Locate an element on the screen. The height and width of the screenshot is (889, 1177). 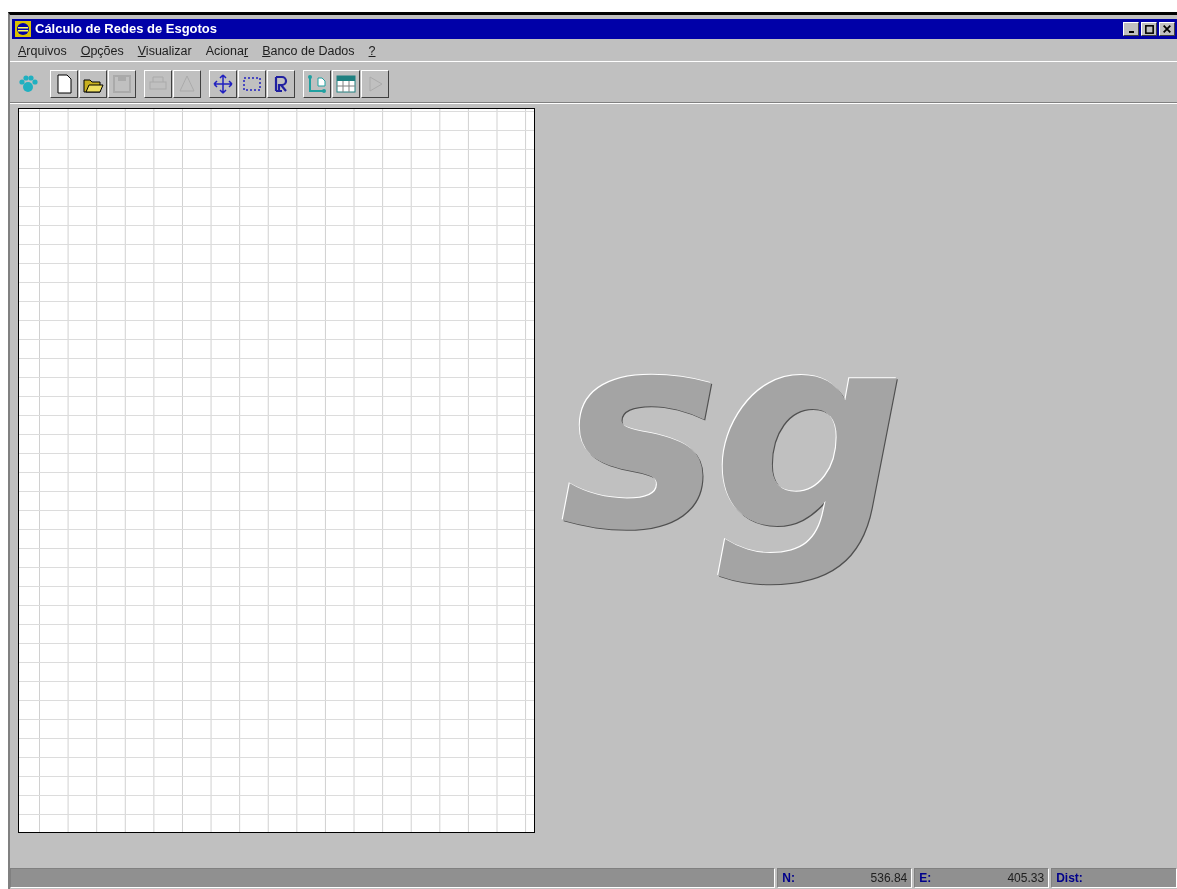
menu-item: Visualizar is located at coordinates (164, 50).